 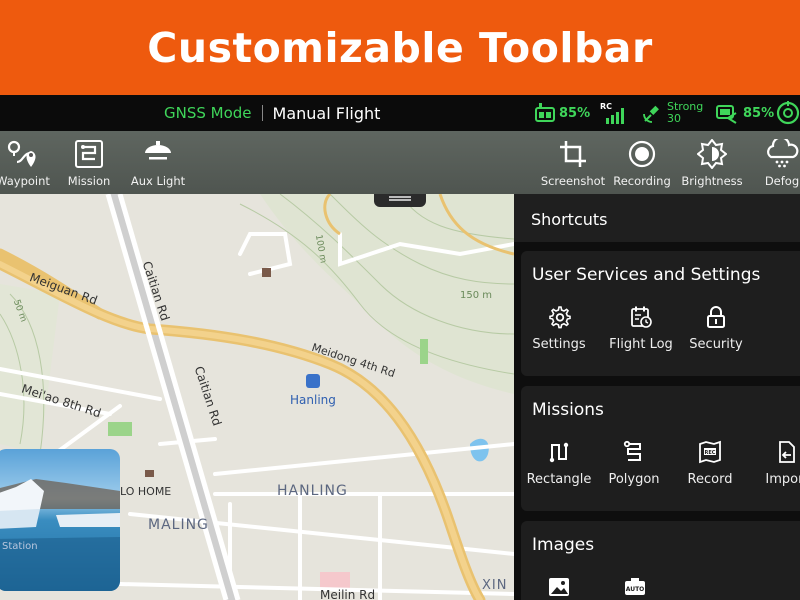 I want to click on rc-label: RC, so click(x=606, y=106).